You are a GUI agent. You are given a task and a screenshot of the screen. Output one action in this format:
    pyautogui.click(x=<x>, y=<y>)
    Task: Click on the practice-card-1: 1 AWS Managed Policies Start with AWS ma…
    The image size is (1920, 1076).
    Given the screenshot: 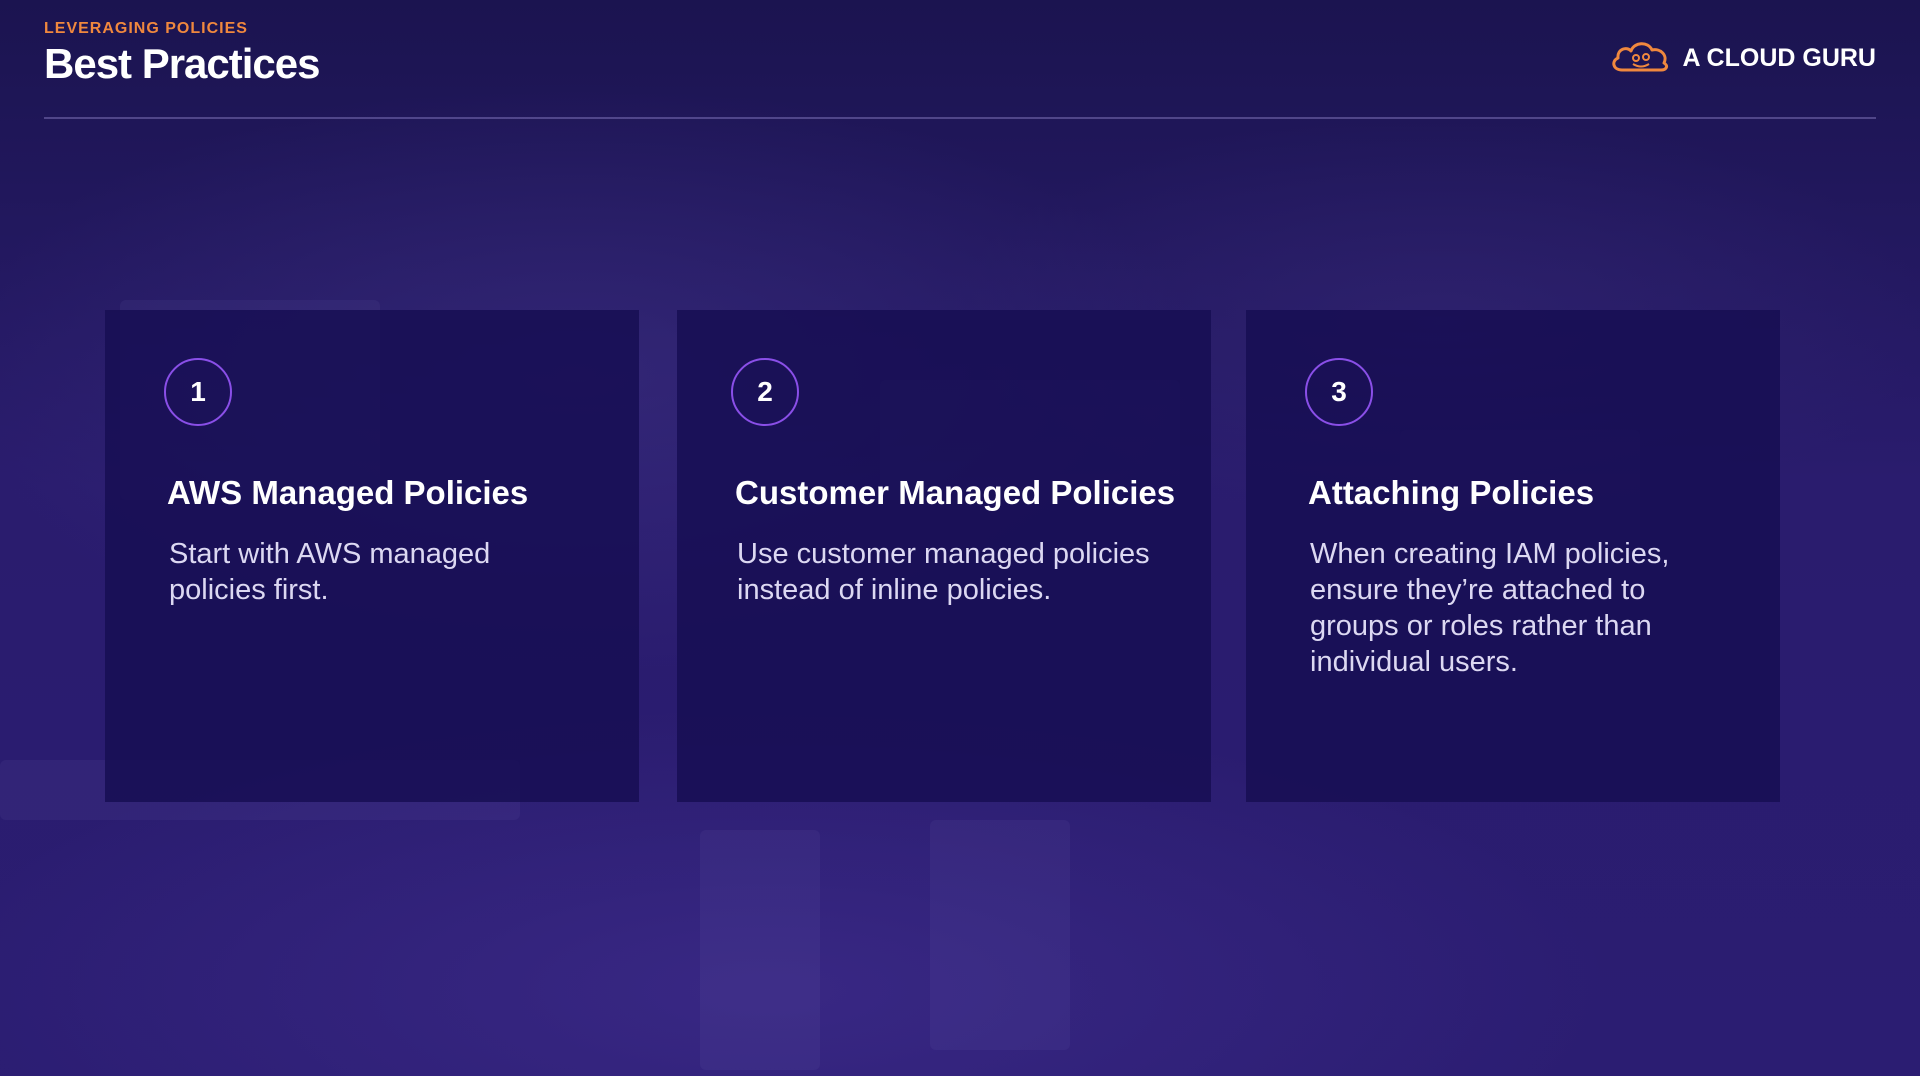 What is the action you would take?
    pyautogui.click(x=372, y=556)
    